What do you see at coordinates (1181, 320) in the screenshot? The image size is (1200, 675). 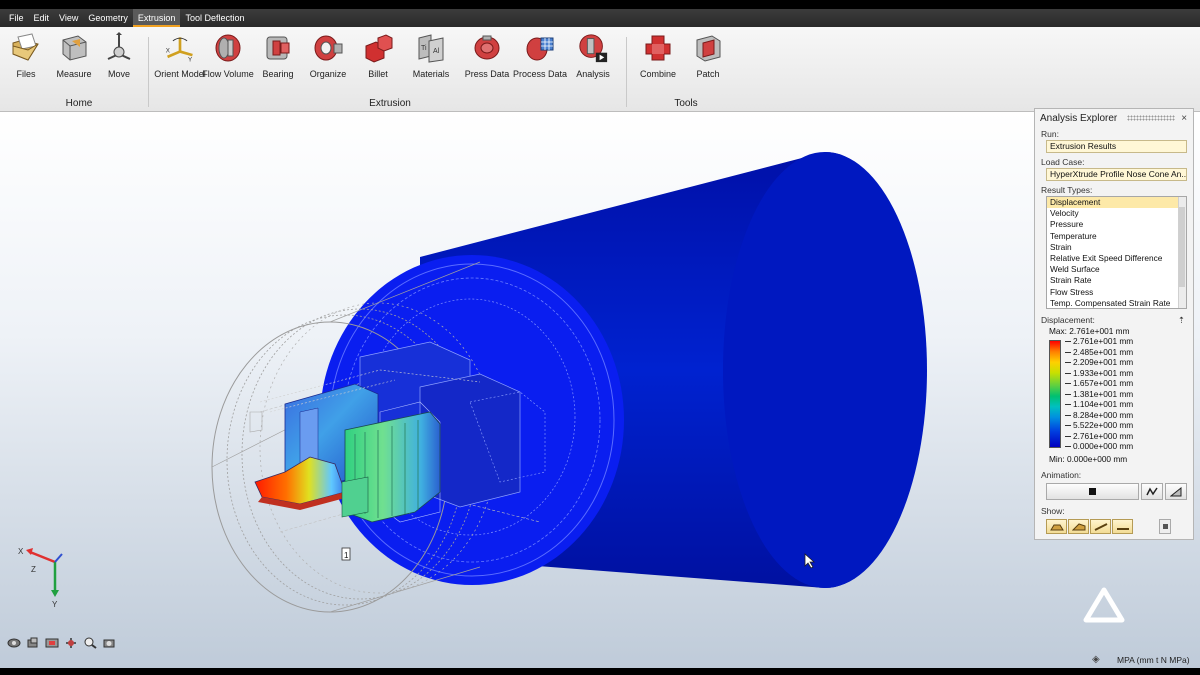 I see `pin-icon: ⇡` at bounding box center [1181, 320].